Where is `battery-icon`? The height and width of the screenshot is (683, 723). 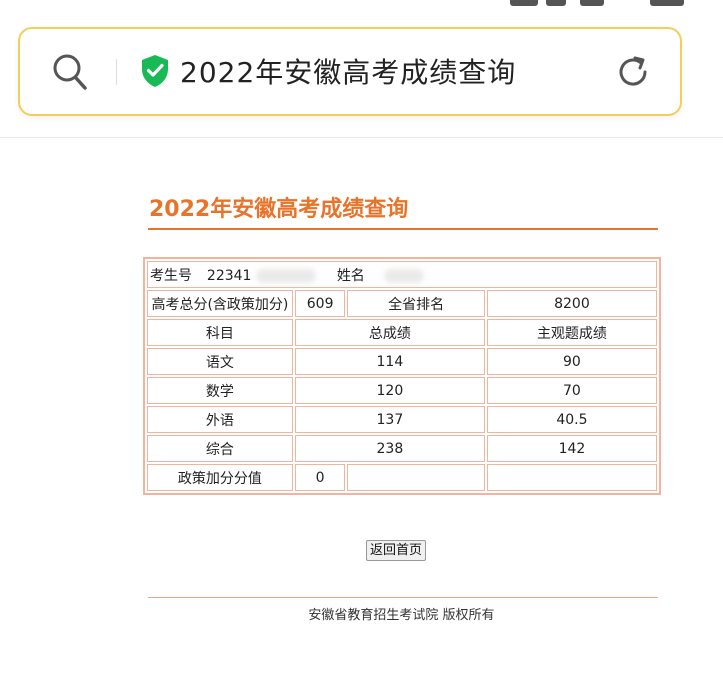
battery-icon is located at coordinates (667, 3).